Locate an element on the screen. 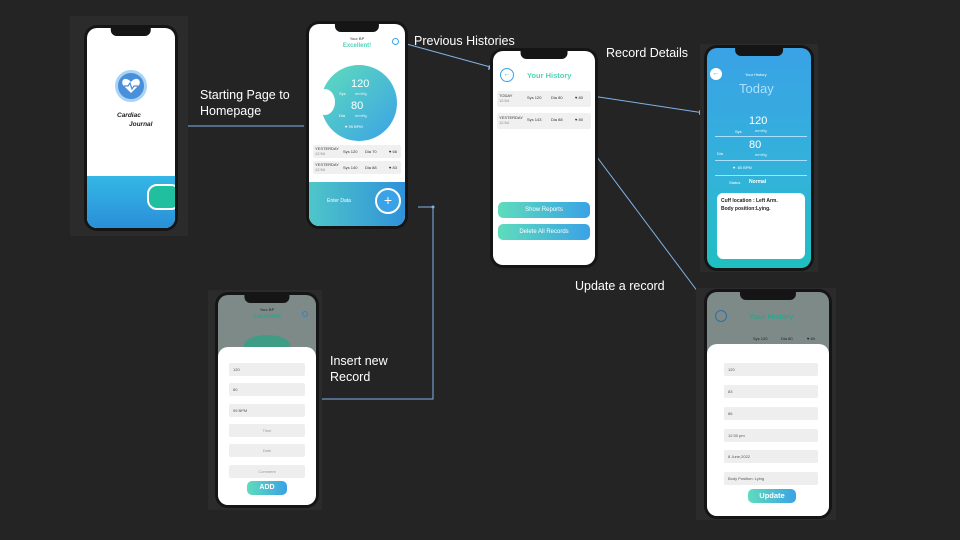  update-title: Your History is located at coordinates (771, 316).